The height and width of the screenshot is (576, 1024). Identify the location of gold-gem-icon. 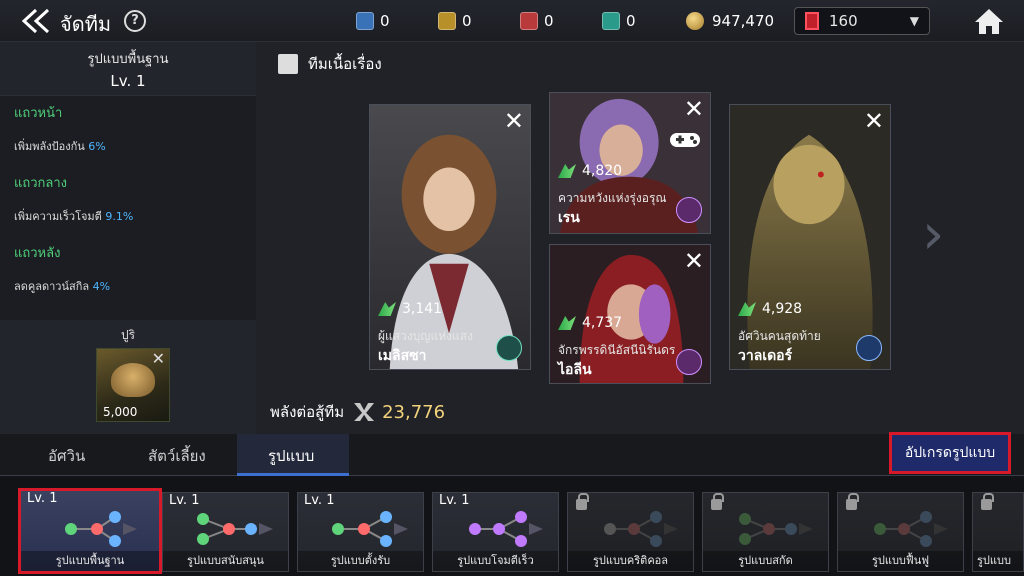
(447, 21).